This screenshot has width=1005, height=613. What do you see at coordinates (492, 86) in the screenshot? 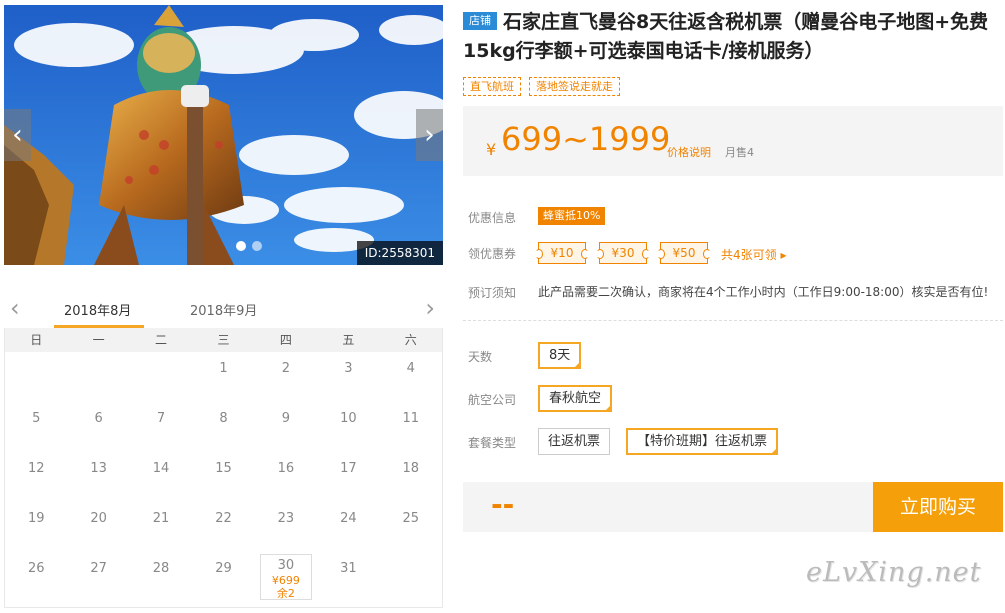
I see `product-tag: 直飞航班` at bounding box center [492, 86].